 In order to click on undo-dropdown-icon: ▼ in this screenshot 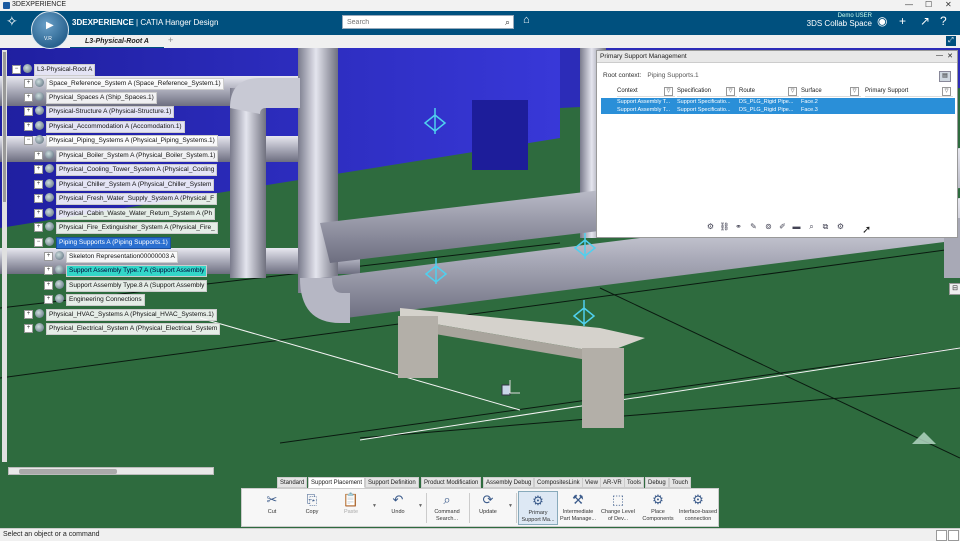, I will do `click(420, 506)`.